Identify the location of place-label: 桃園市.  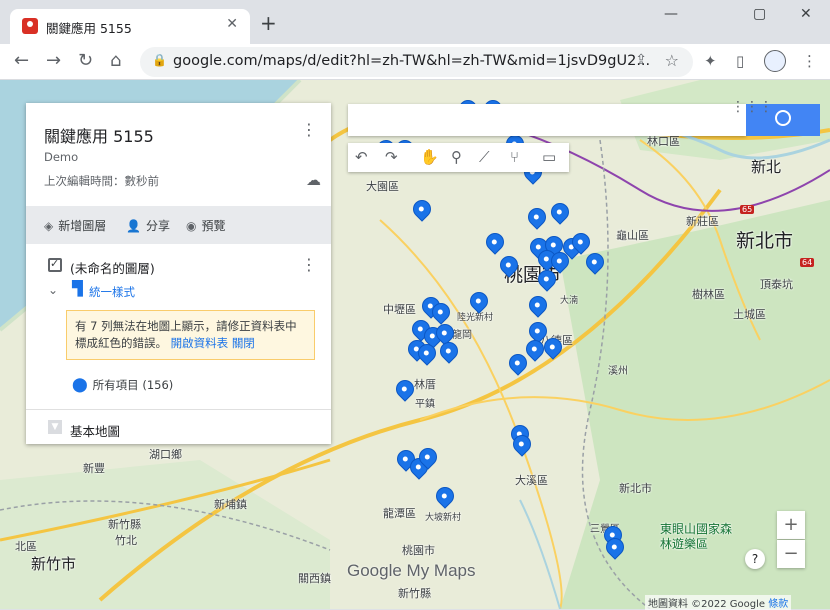
(418, 550).